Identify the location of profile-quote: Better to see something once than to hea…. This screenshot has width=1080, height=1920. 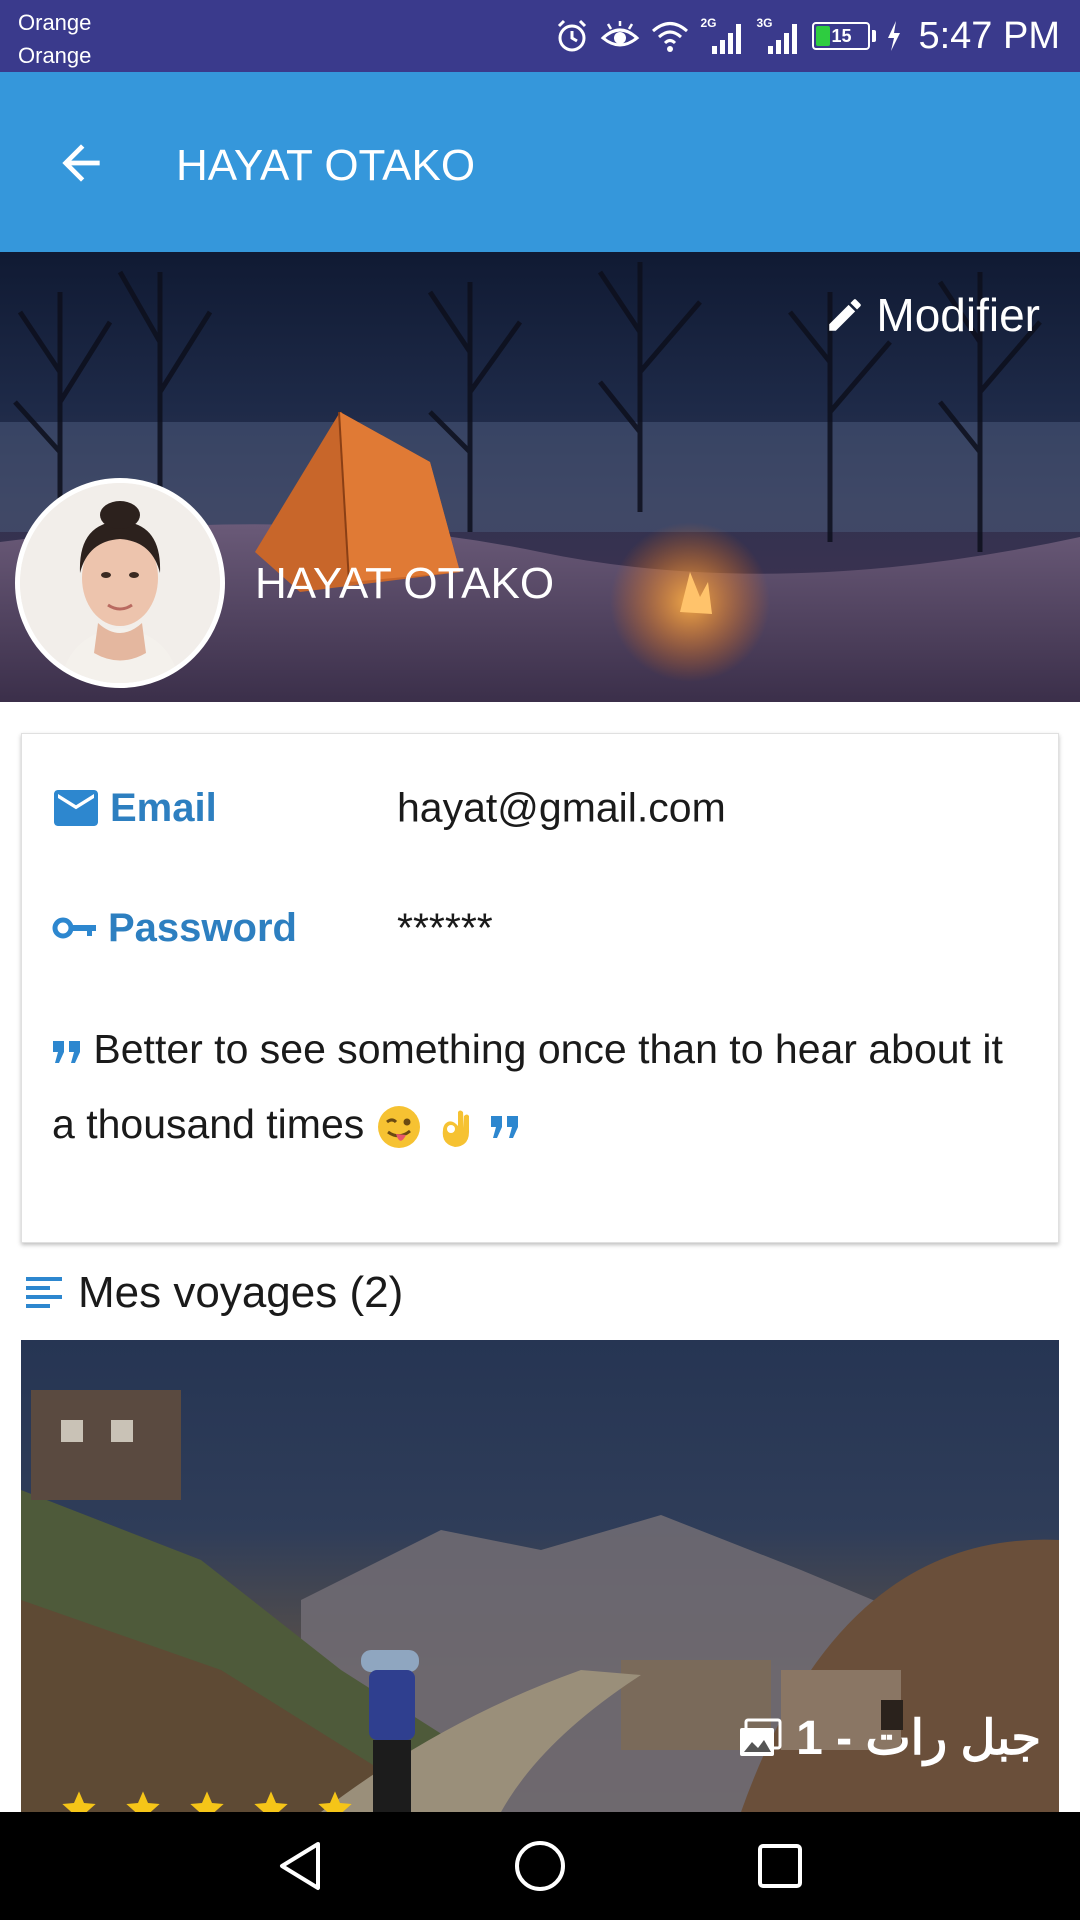
(542, 1087).